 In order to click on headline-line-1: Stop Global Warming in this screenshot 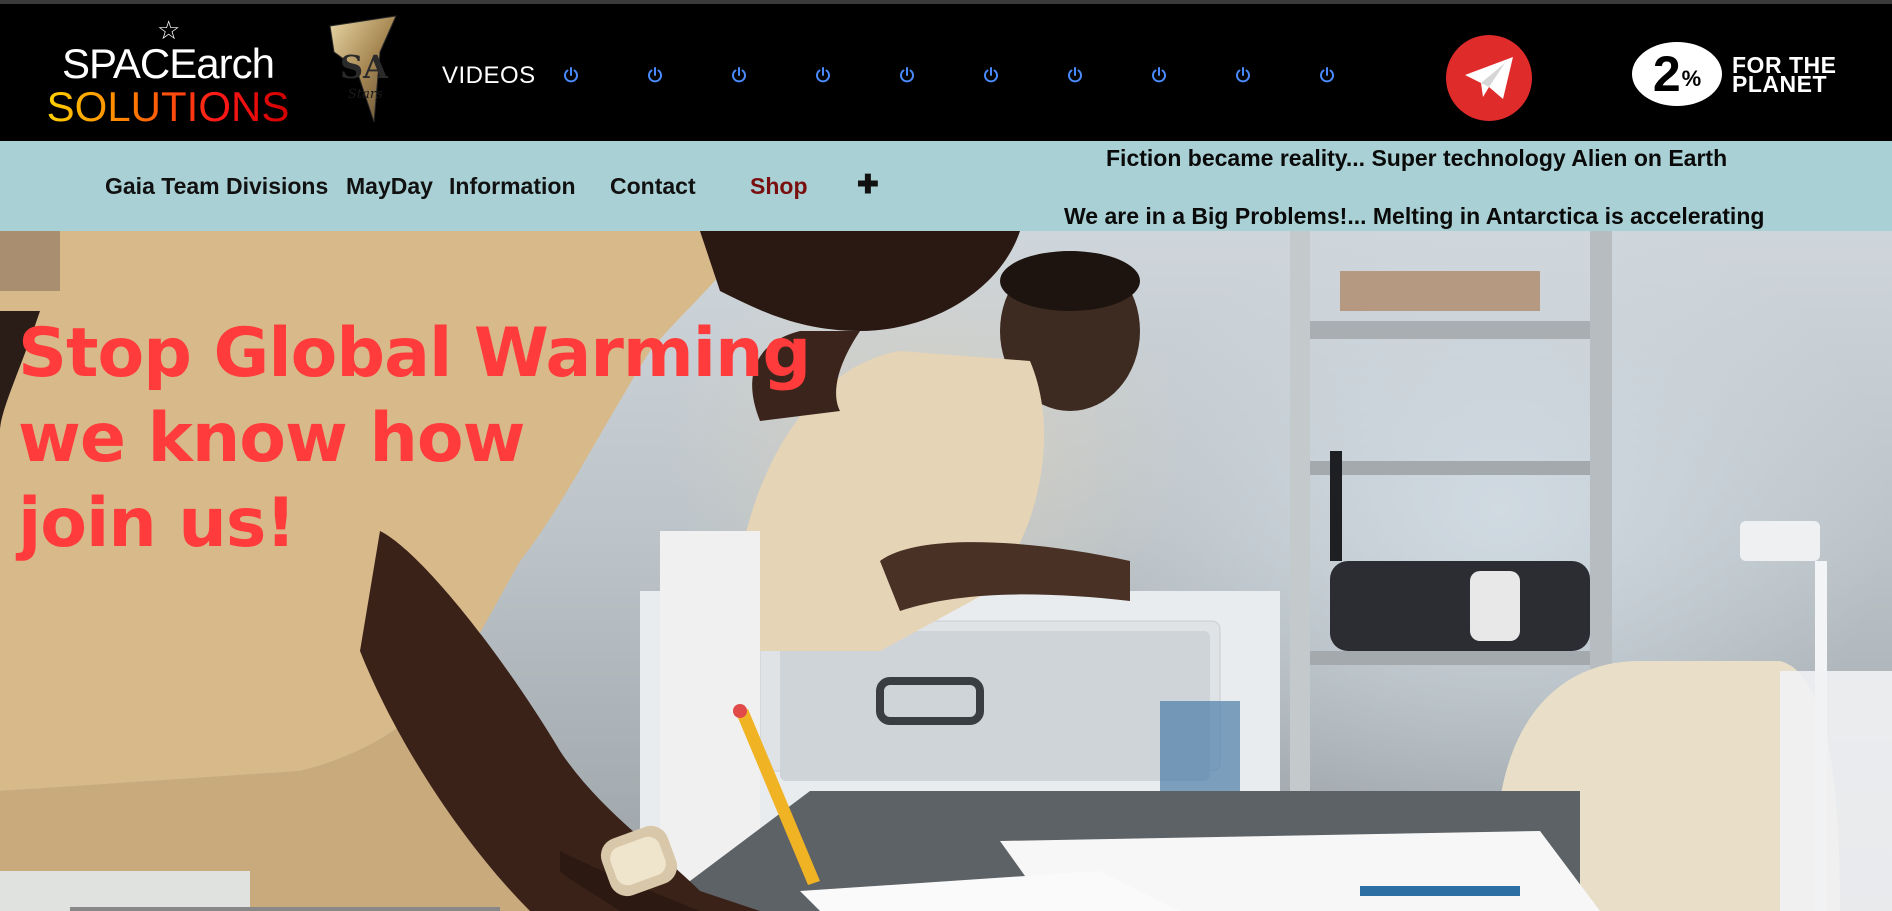, I will do `click(414, 353)`.